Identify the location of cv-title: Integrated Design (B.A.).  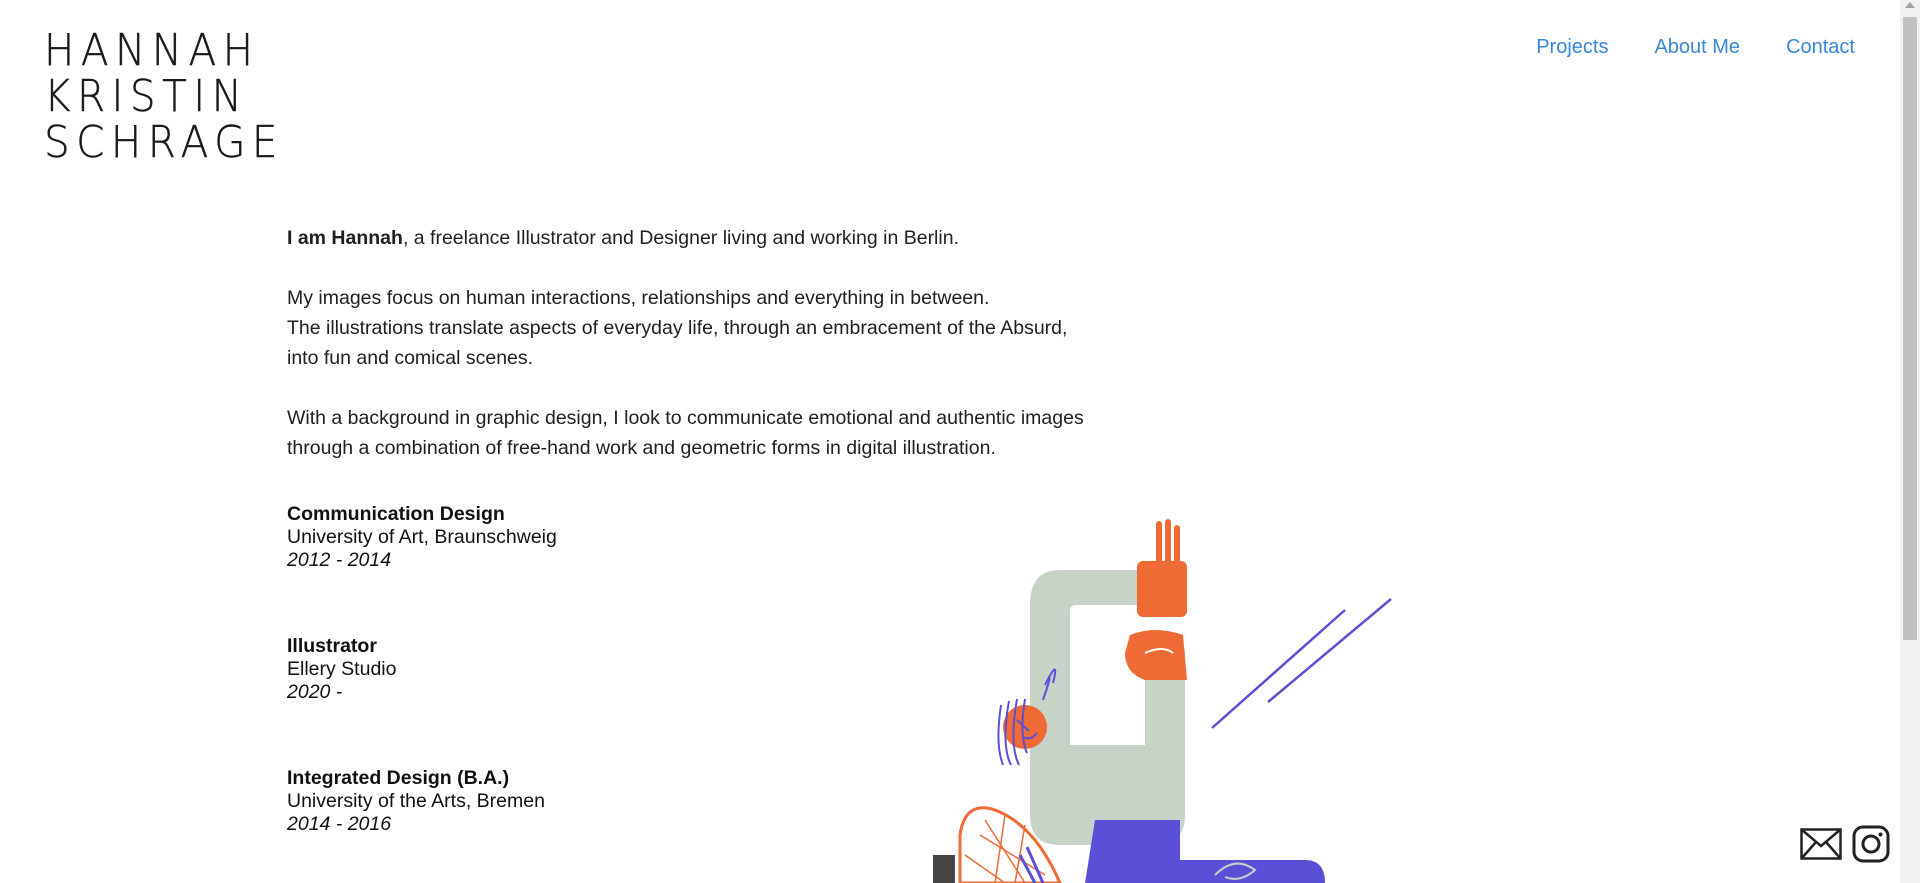
(398, 778).